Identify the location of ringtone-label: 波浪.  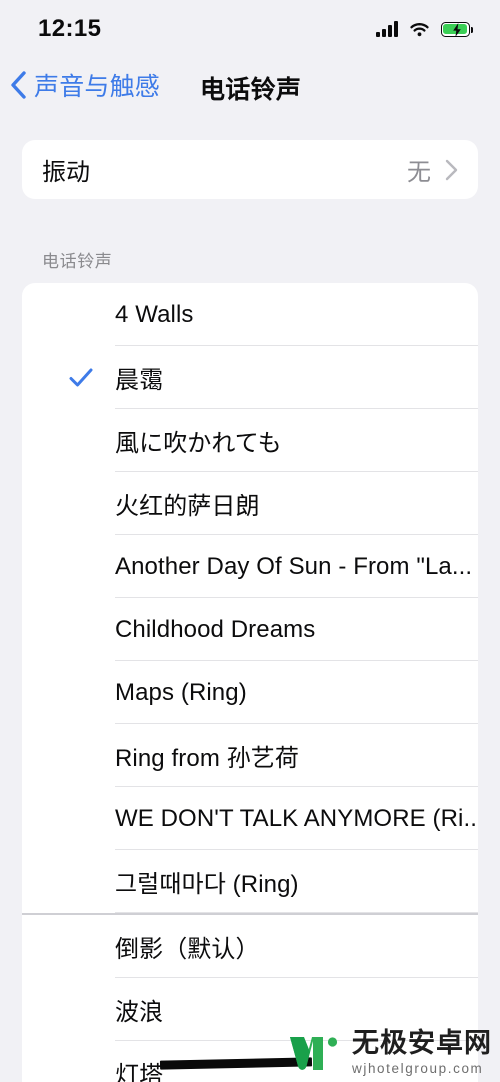
(139, 1012).